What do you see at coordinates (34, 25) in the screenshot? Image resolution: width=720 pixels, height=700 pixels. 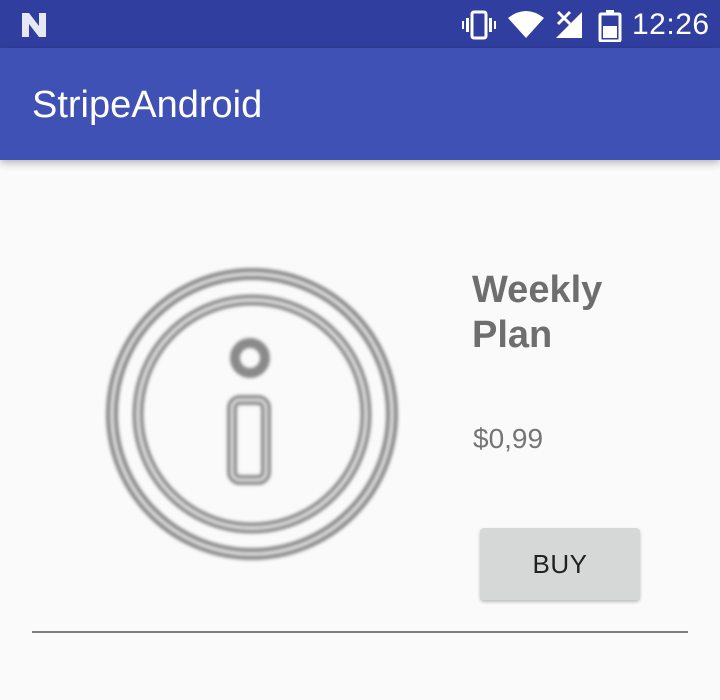 I see `android-n-notification-icon` at bounding box center [34, 25].